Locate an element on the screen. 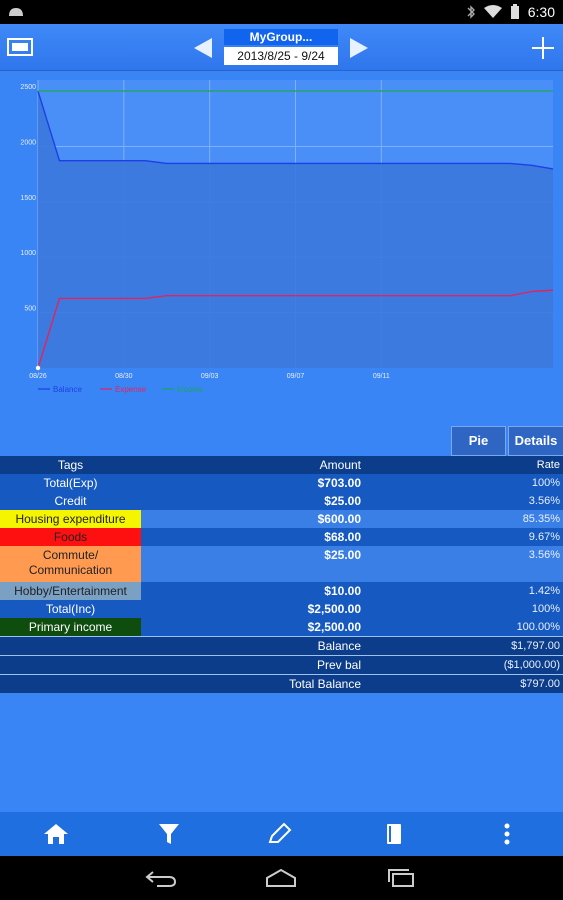 The height and width of the screenshot is (900, 563). table-row: Hobby/Entertainment $10.00 1.42% is located at coordinates (281, 591).